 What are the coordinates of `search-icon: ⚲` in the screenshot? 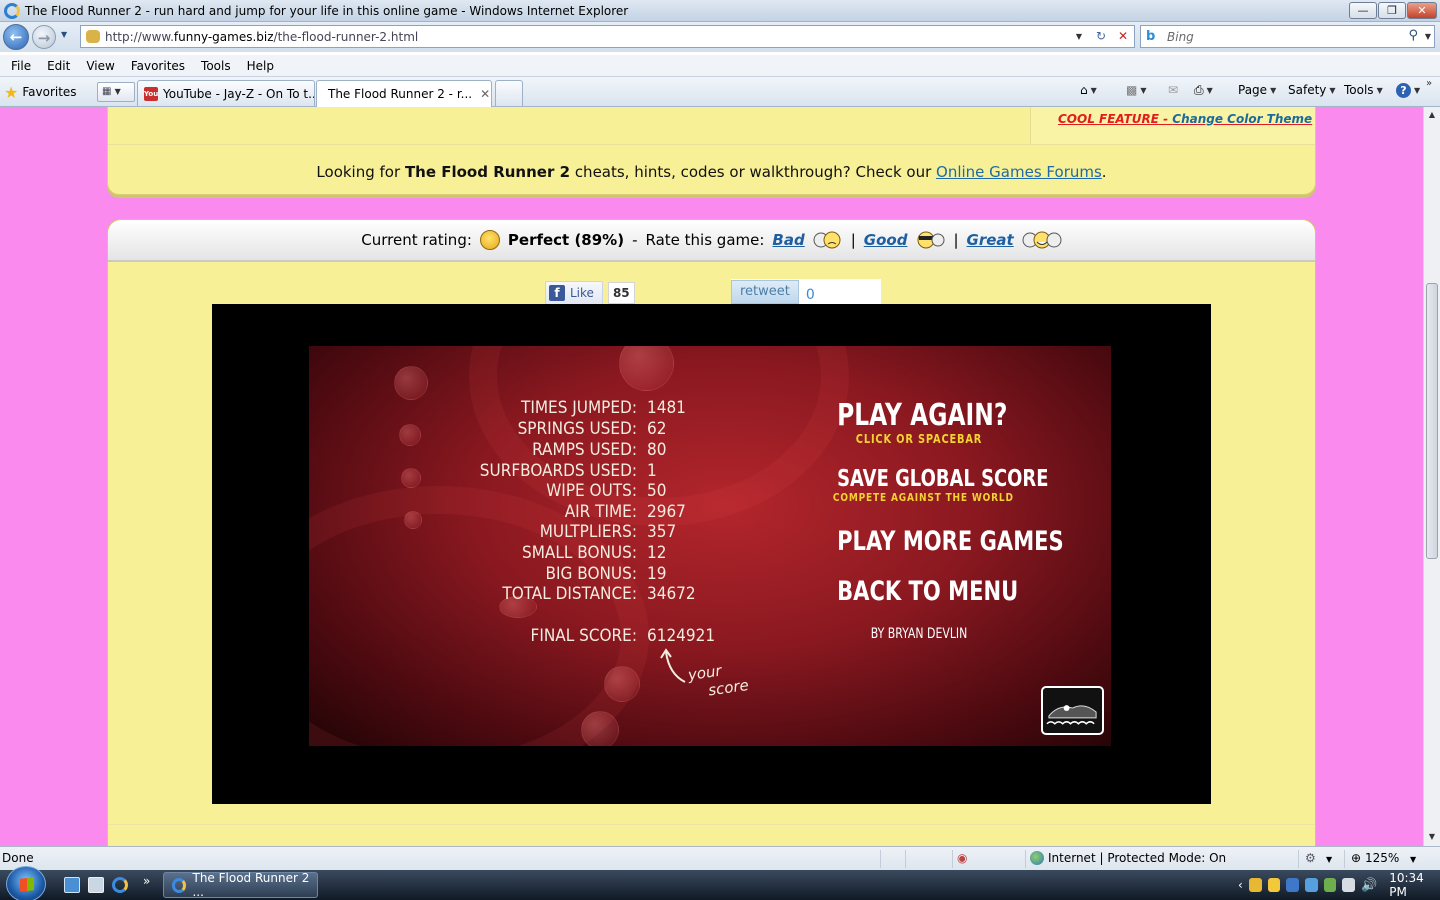 It's located at (1413, 35).